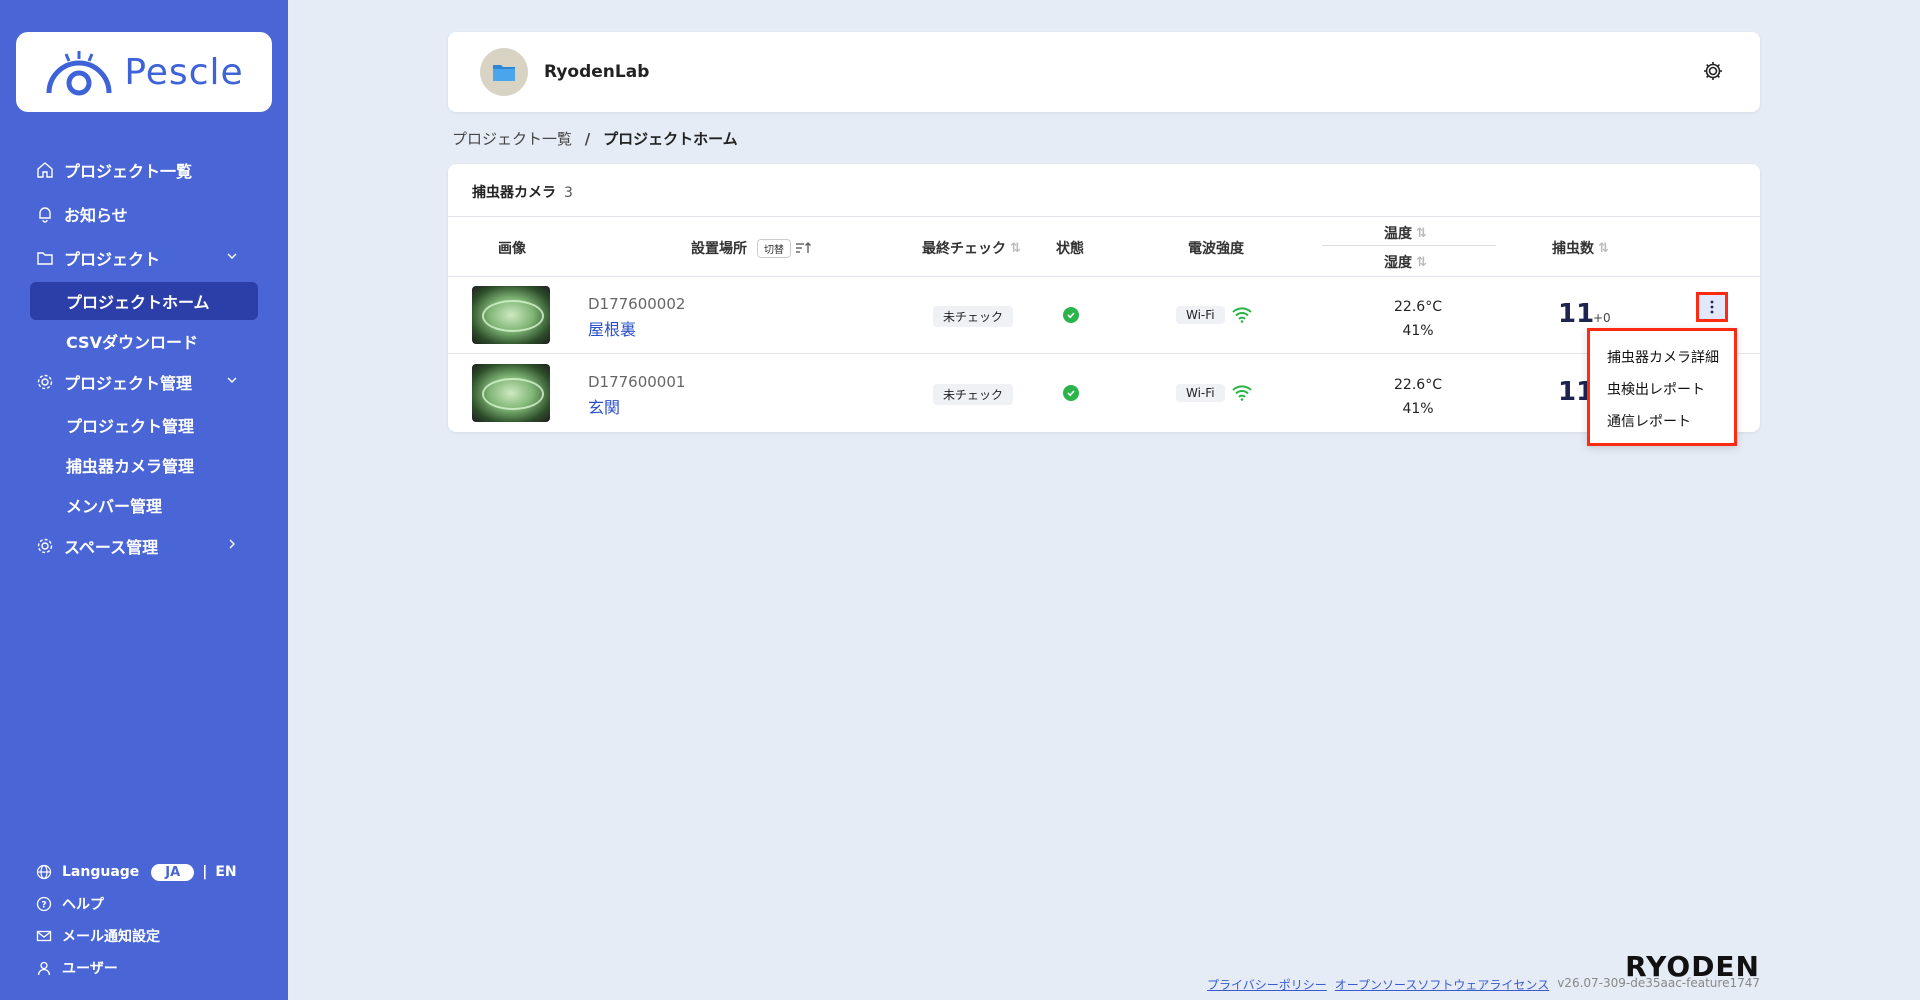 The height and width of the screenshot is (1000, 1920). Describe the element at coordinates (146, 904) in the screenshot. I see `help-link: ? ヘルプ` at that location.